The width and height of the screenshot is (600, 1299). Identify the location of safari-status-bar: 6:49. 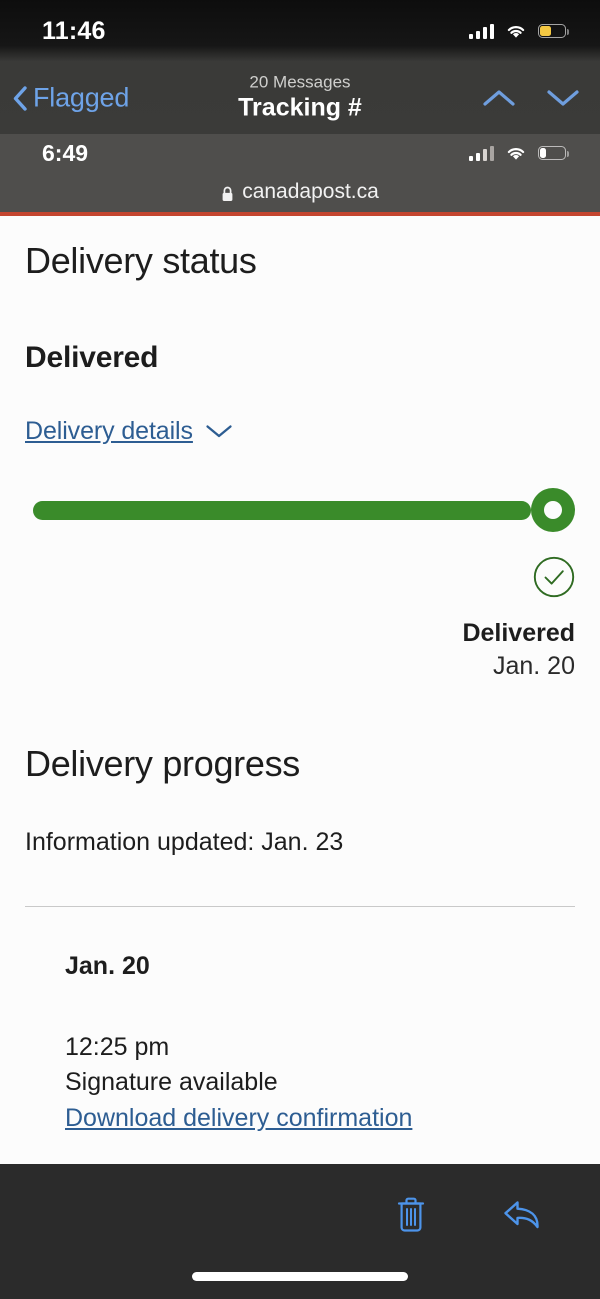
(300, 153).